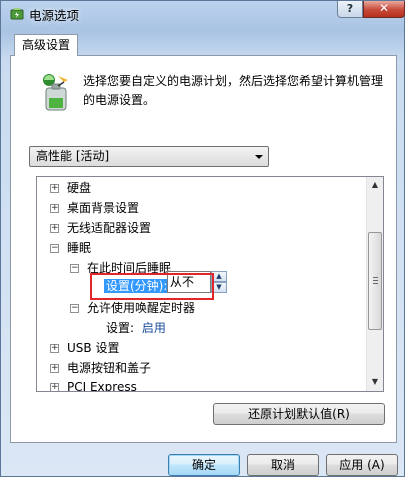 Image resolution: width=405 pixels, height=477 pixels. Describe the element at coordinates (203, 14) in the screenshot. I see `title-bar: 电源选项 ? ✕` at that location.